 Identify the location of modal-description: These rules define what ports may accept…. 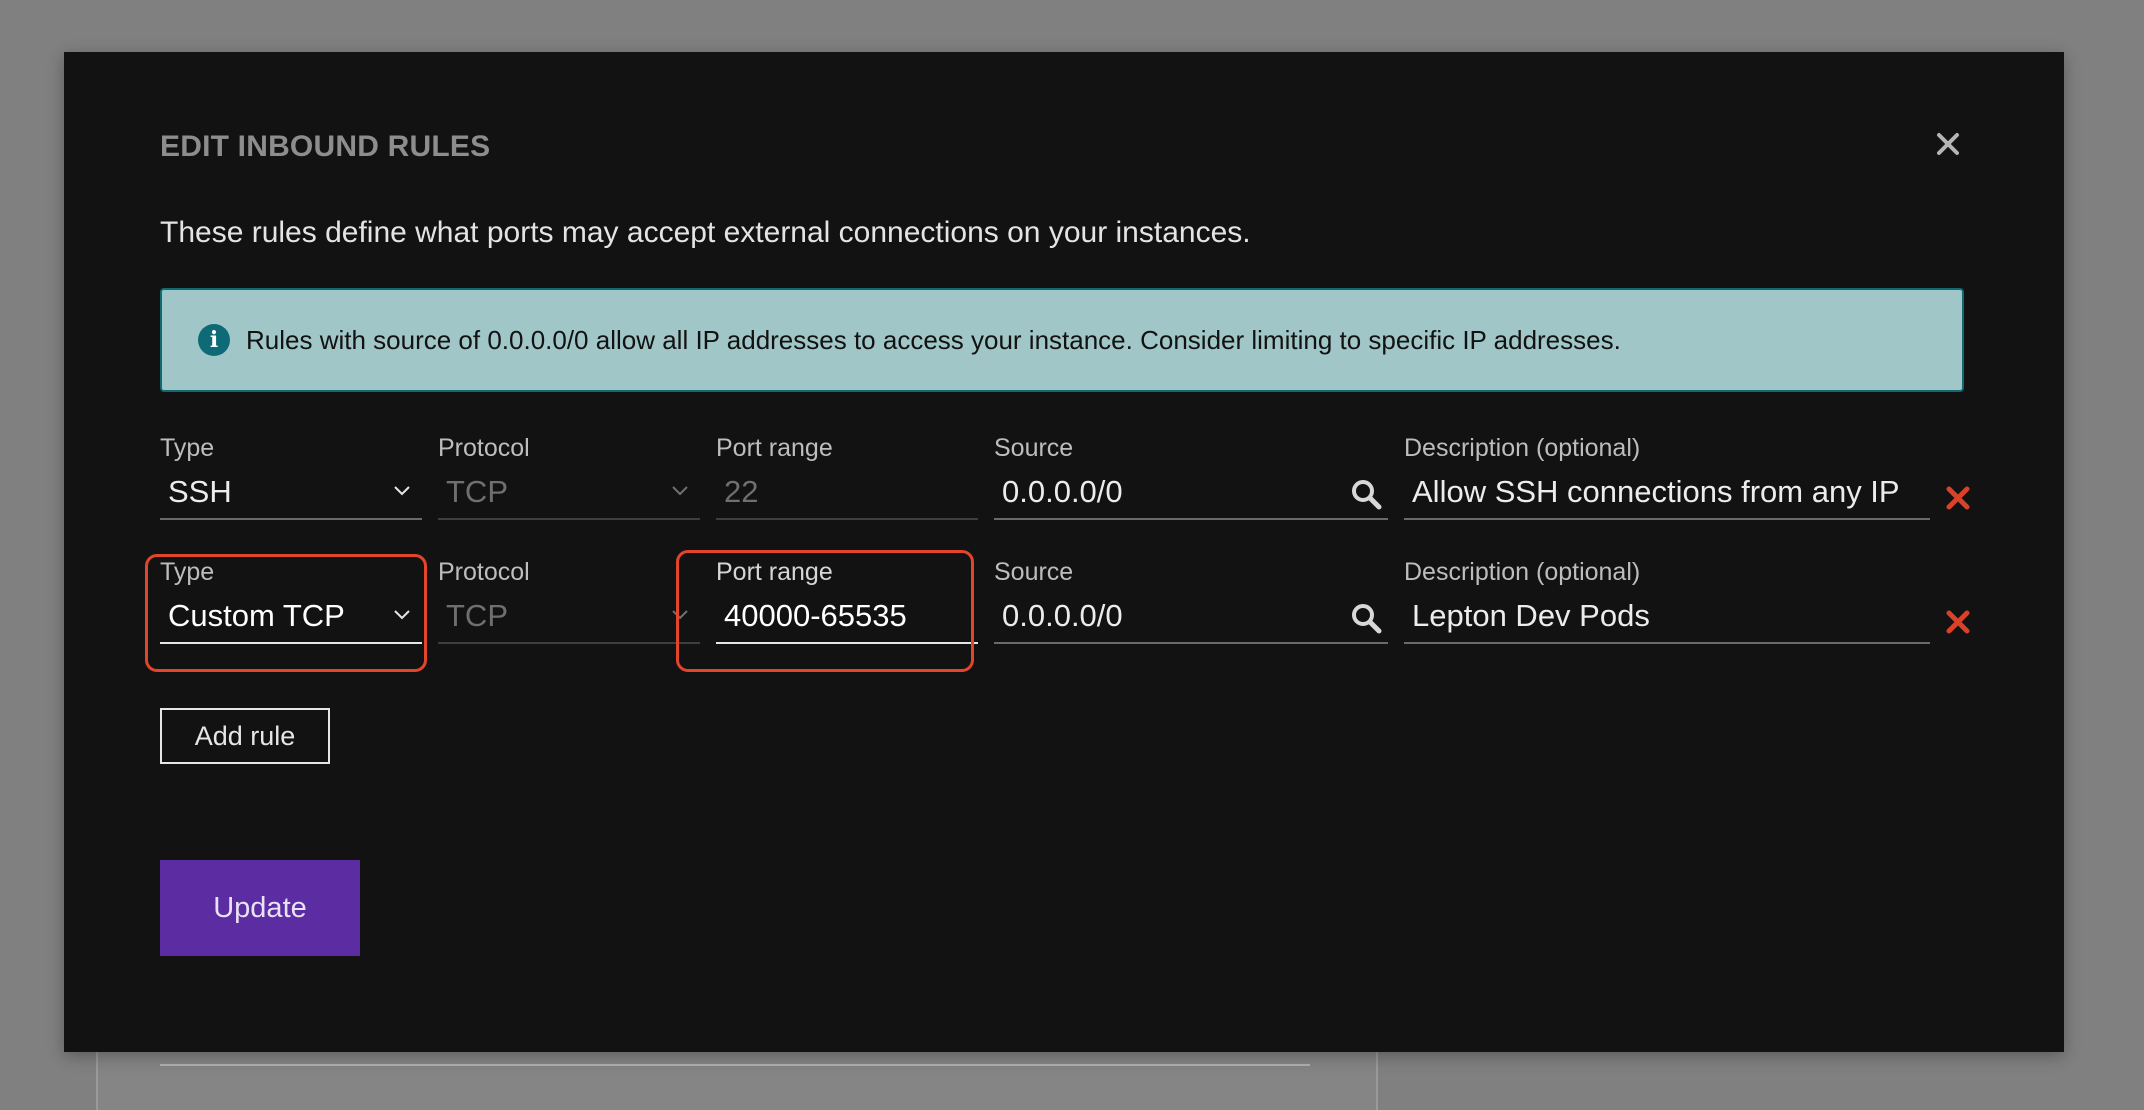
(705, 232).